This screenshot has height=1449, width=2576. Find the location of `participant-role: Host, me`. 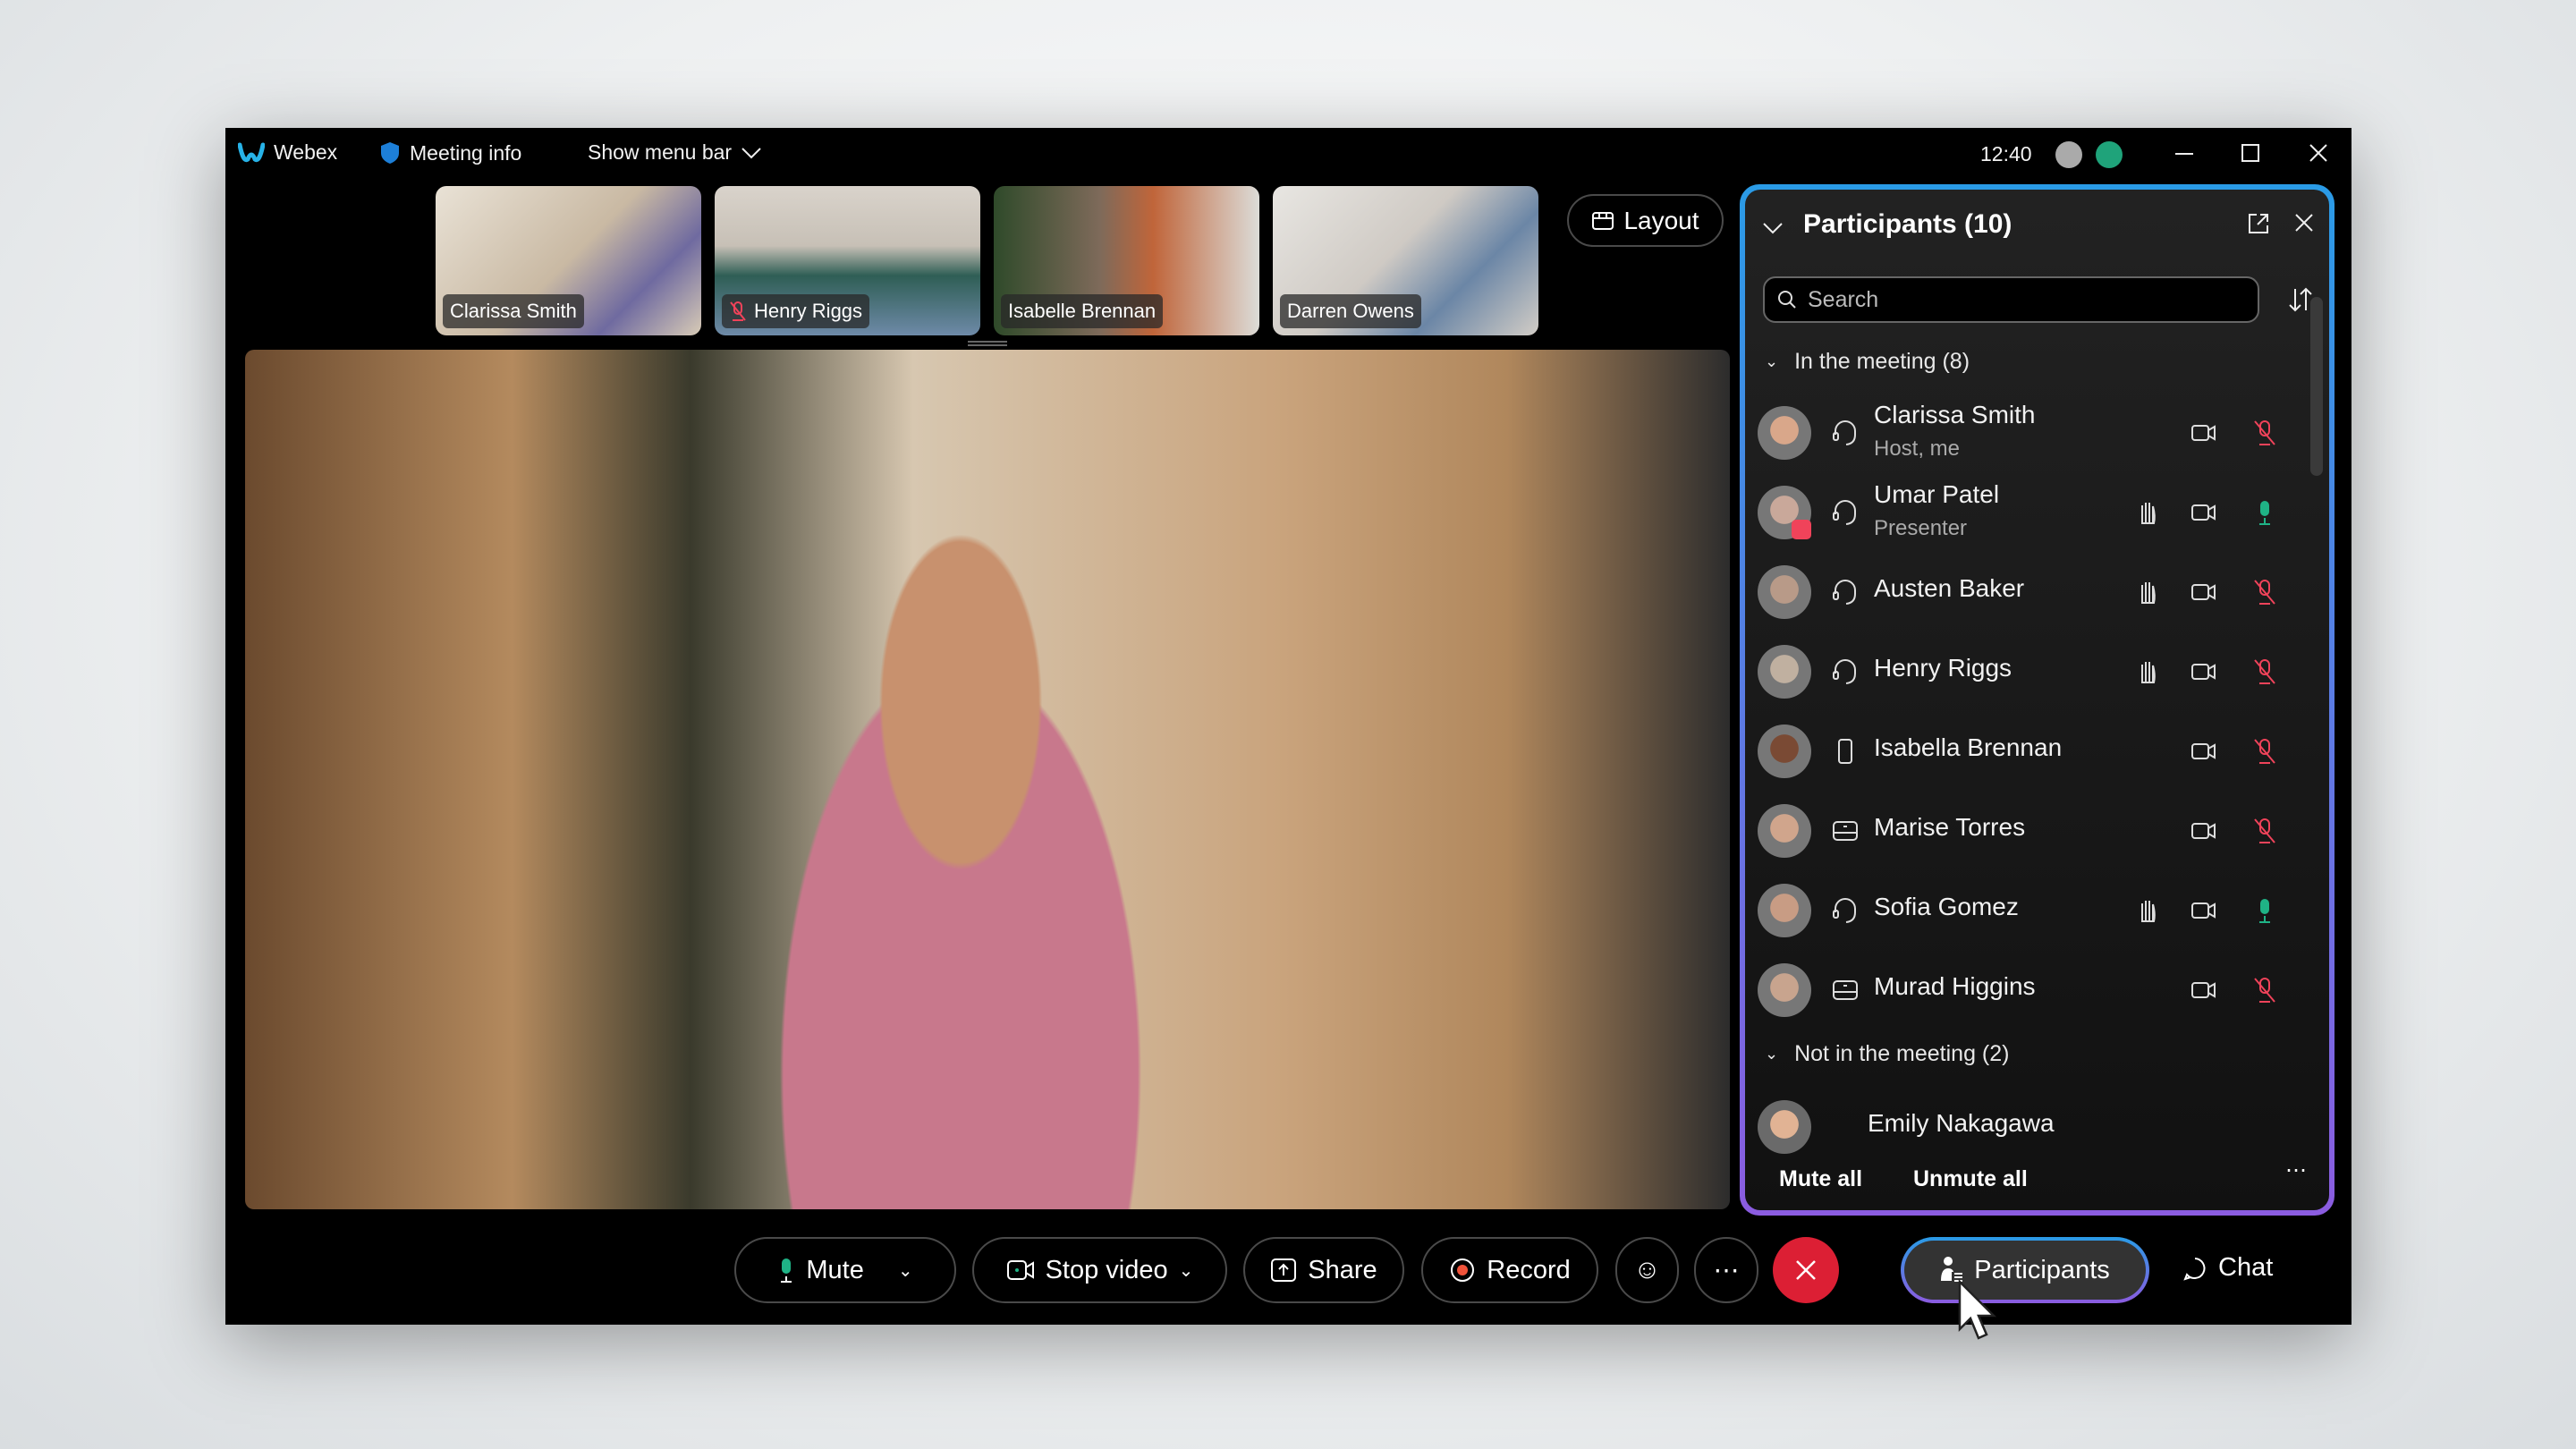

participant-role: Host, me is located at coordinates (1917, 448).